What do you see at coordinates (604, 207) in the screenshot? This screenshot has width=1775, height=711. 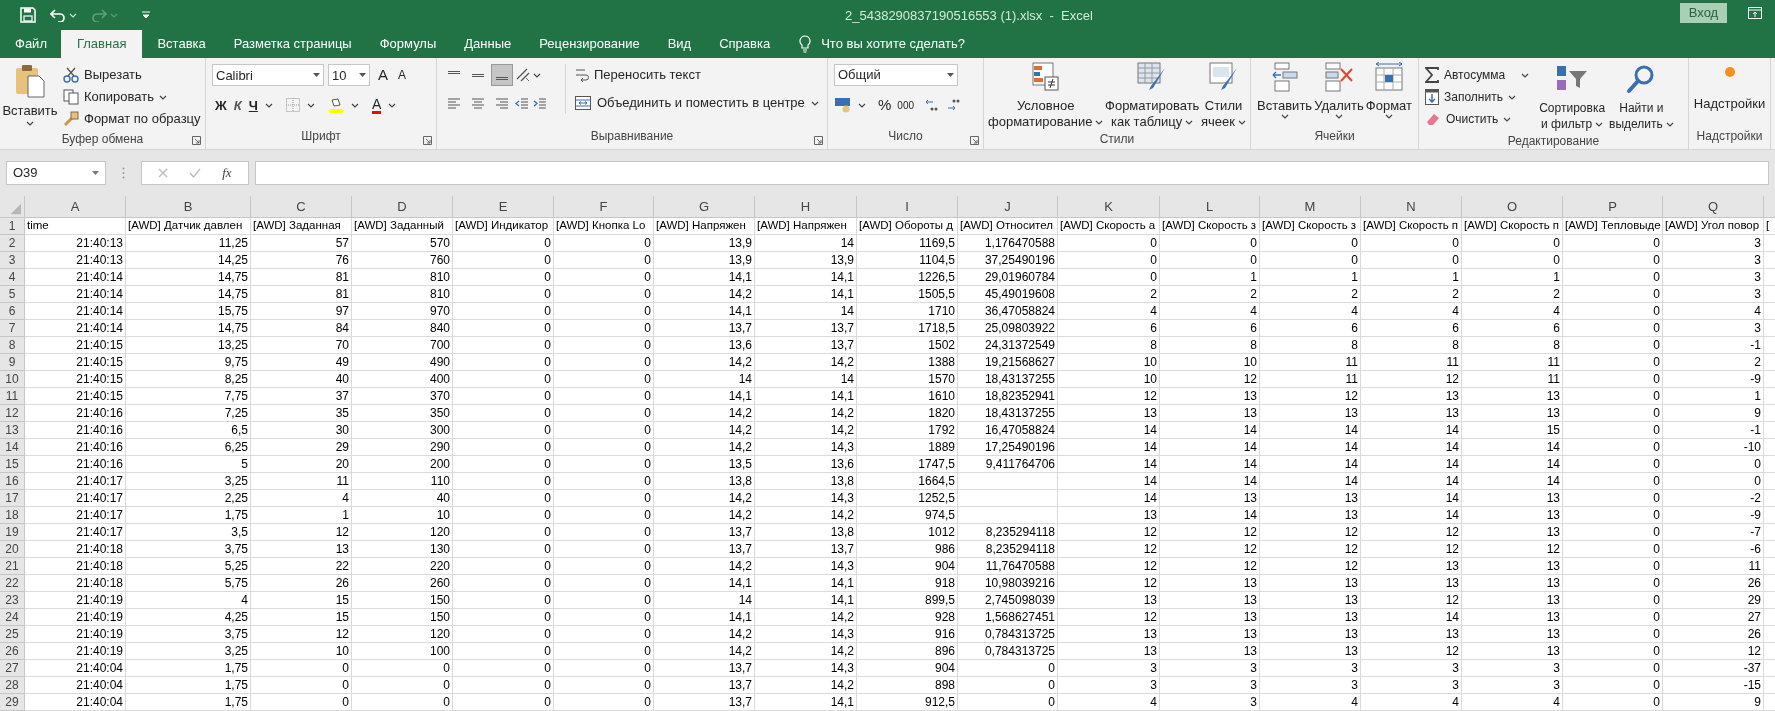 I see `column-header: F` at bounding box center [604, 207].